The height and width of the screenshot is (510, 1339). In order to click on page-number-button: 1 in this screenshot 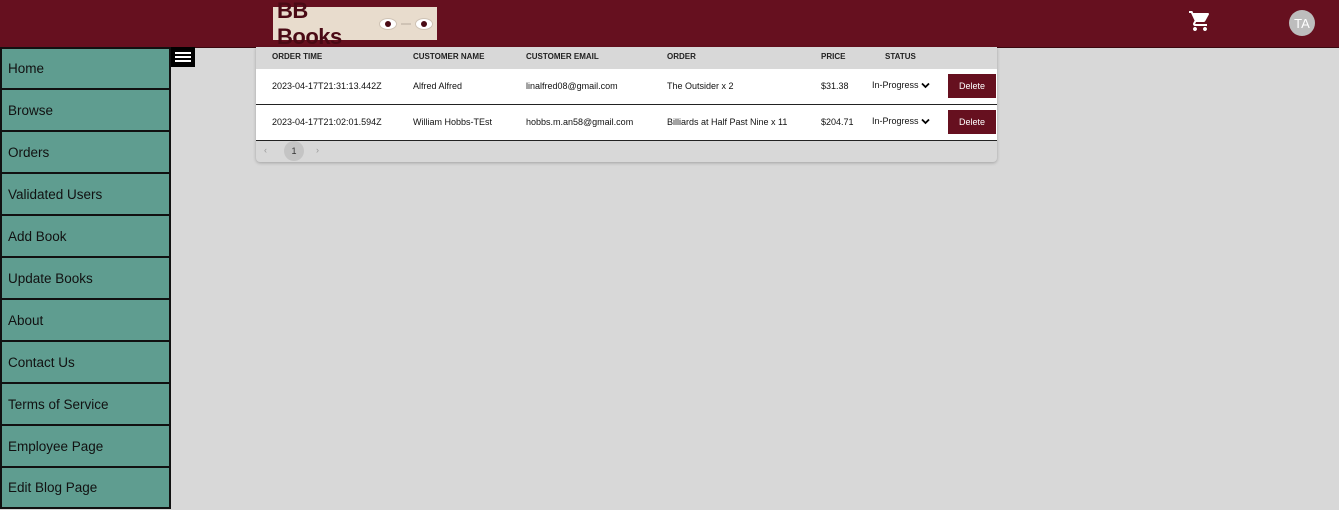, I will do `click(294, 151)`.